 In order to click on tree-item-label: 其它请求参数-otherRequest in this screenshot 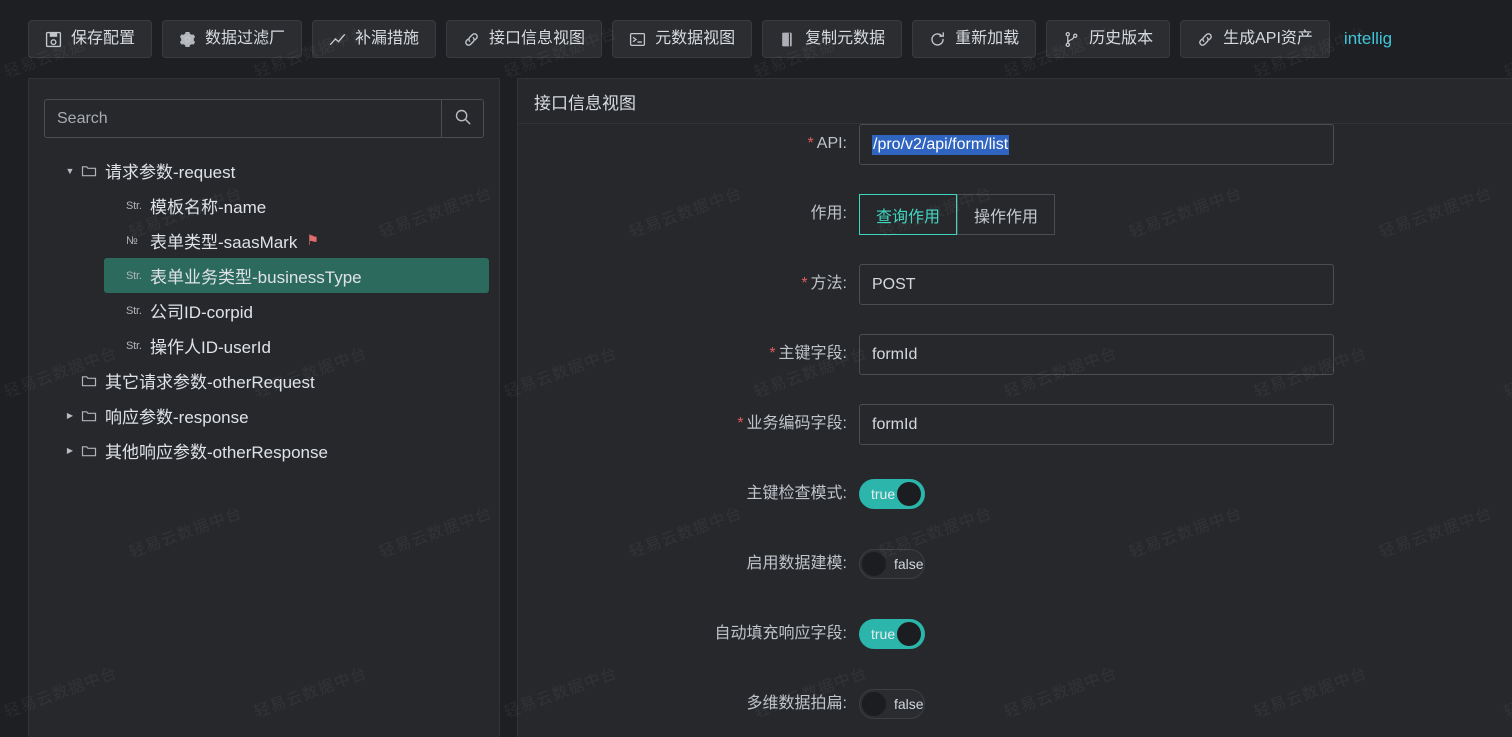, I will do `click(210, 382)`.